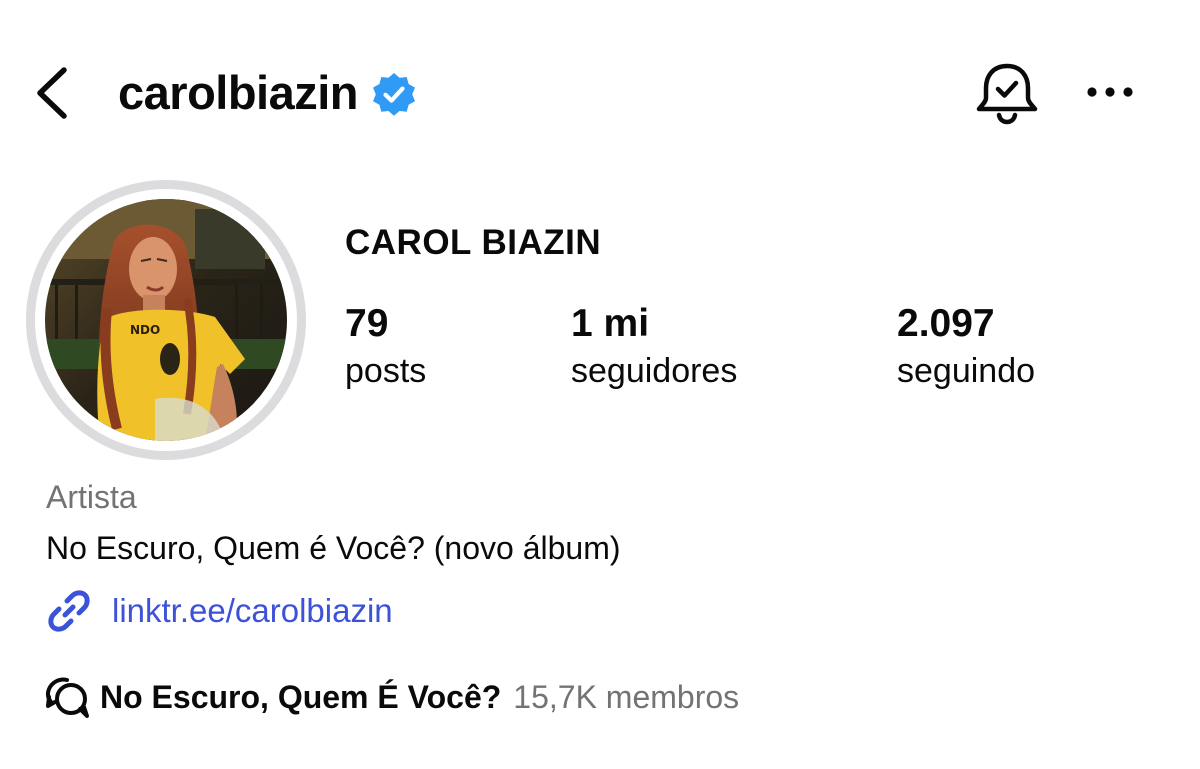 This screenshot has height=769, width=1200. What do you see at coordinates (966, 371) in the screenshot?
I see `following-count-label: seguindo` at bounding box center [966, 371].